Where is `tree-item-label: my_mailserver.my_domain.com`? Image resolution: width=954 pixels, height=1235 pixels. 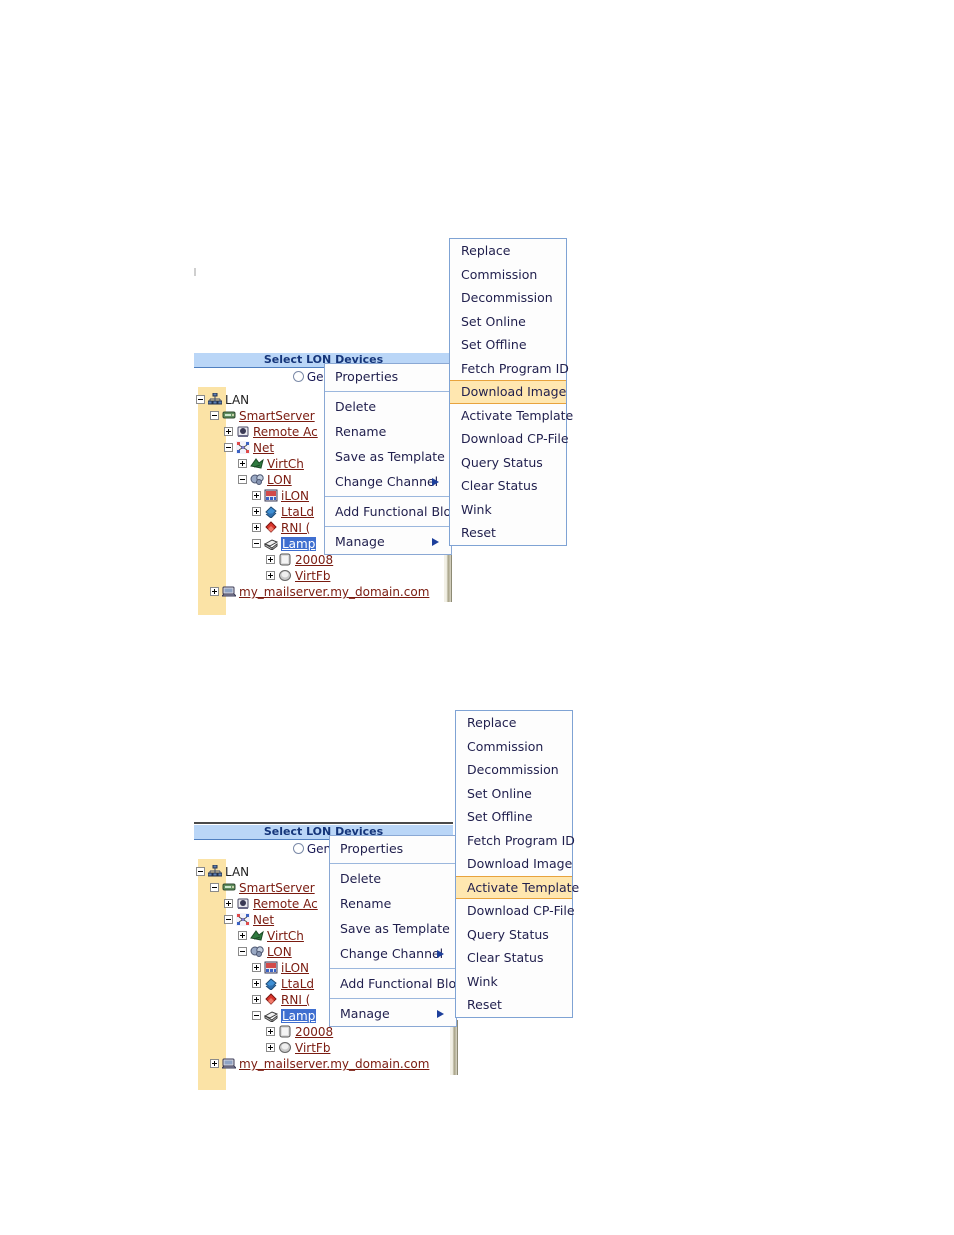
tree-item-label: my_mailserver.my_domain.com is located at coordinates (334, 592).